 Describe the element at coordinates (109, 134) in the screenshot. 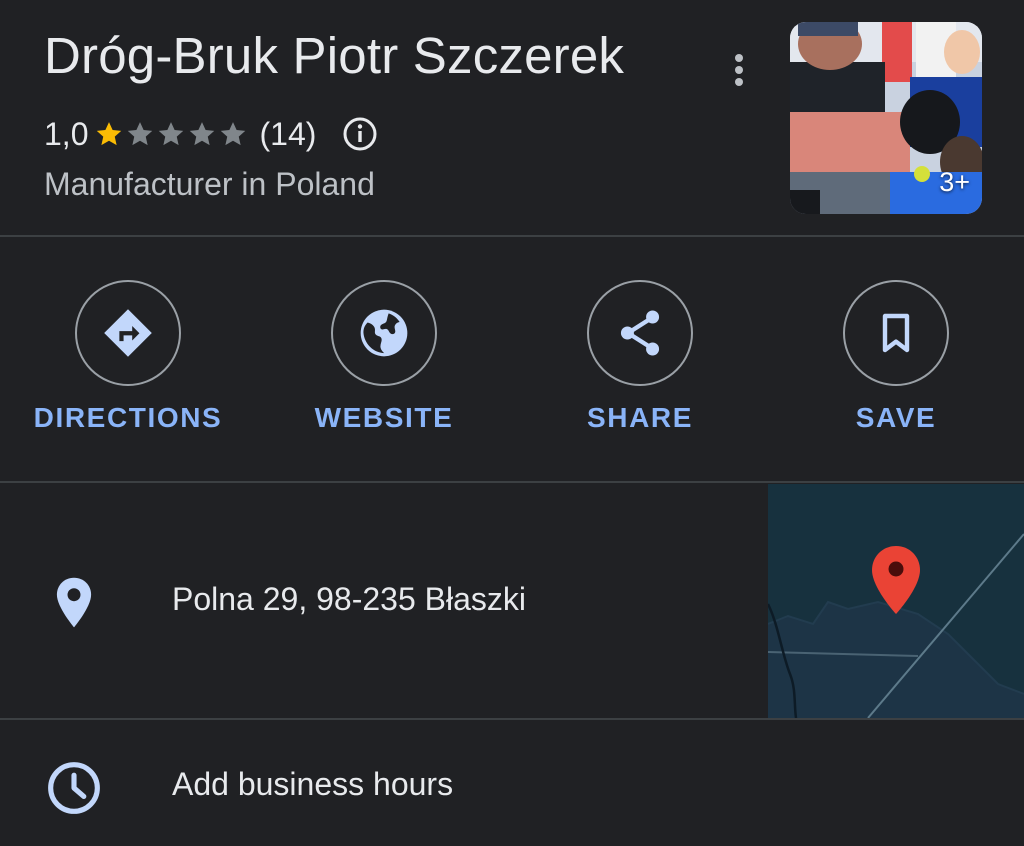

I see `star-filled-icon` at that location.